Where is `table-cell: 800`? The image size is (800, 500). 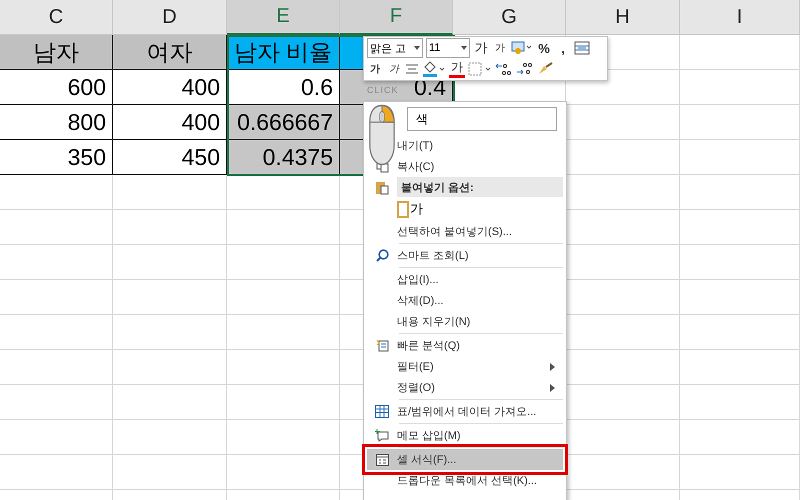 table-cell: 800 is located at coordinates (56, 122).